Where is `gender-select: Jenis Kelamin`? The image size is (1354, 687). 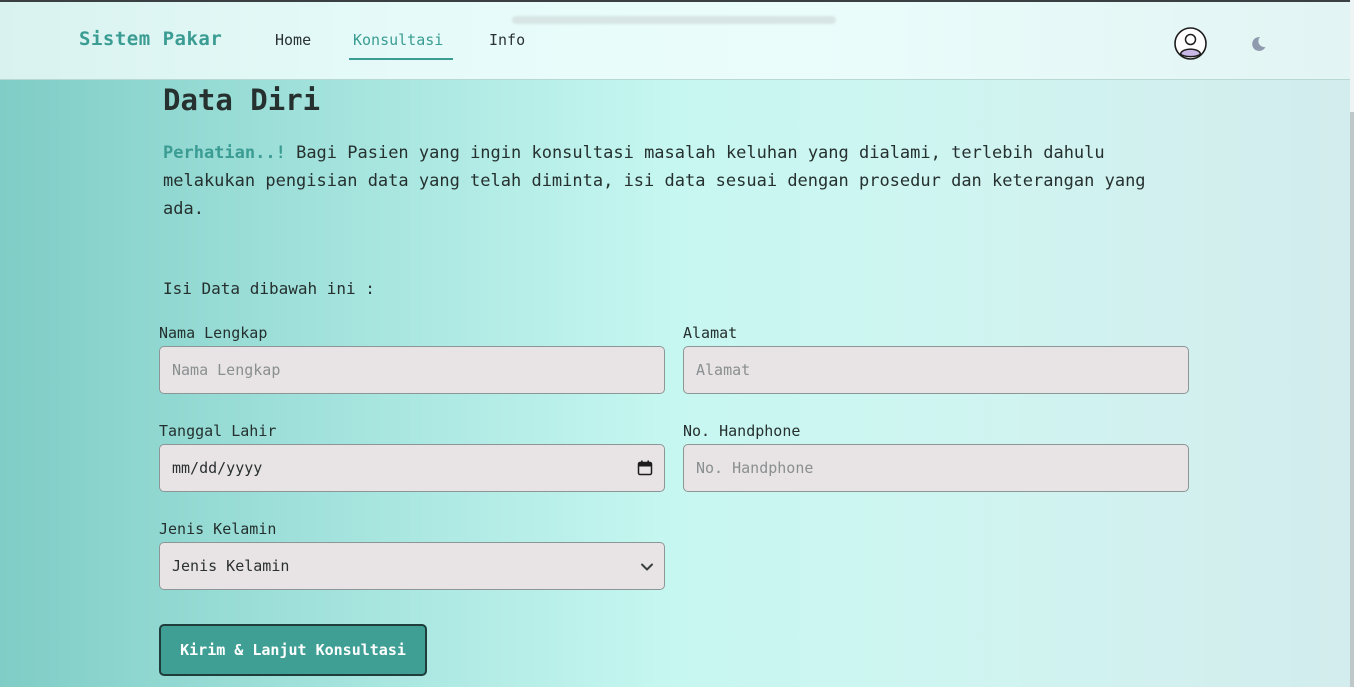
gender-select: Jenis Kelamin is located at coordinates (412, 566).